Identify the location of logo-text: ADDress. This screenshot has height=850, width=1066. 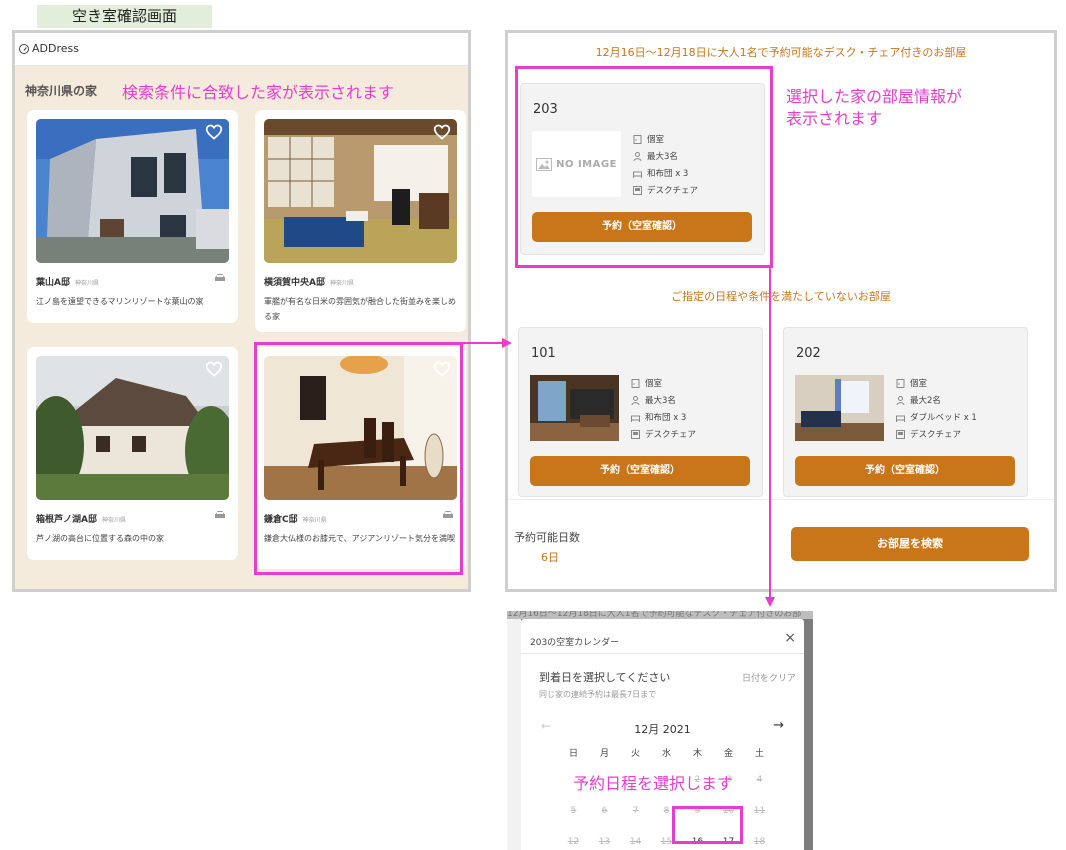
(55, 48).